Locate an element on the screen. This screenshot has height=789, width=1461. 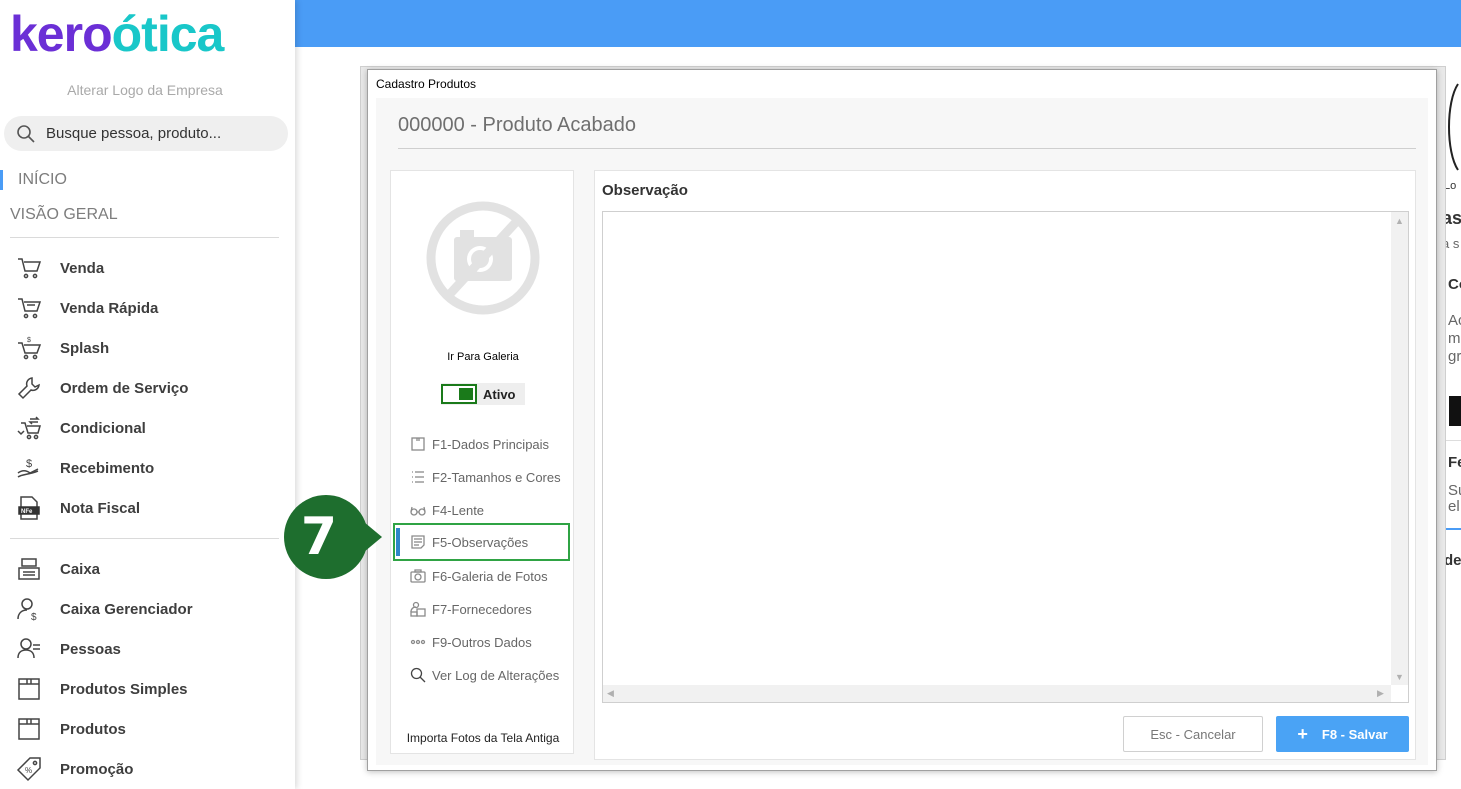
change-logo-link: Alterar Logo da Empresa is located at coordinates (145, 90).